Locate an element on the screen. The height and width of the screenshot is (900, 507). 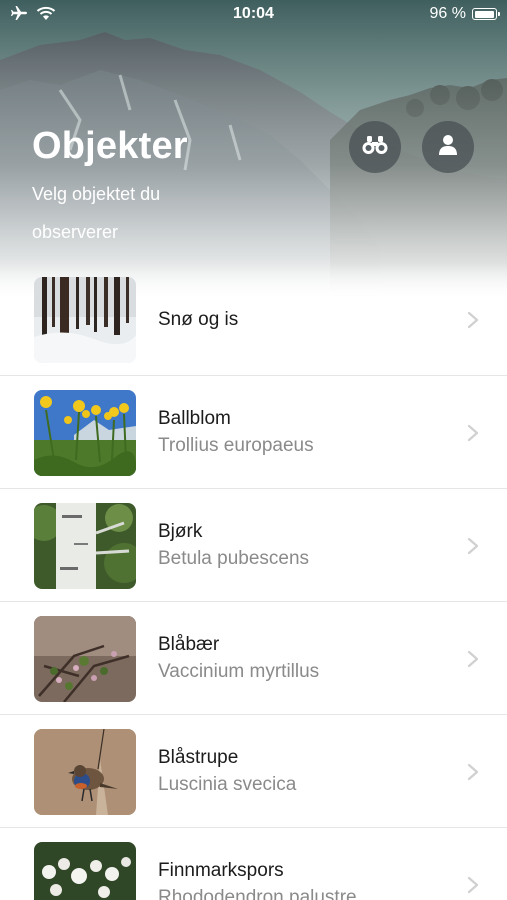
item-name: Snø og is is located at coordinates (198, 319).